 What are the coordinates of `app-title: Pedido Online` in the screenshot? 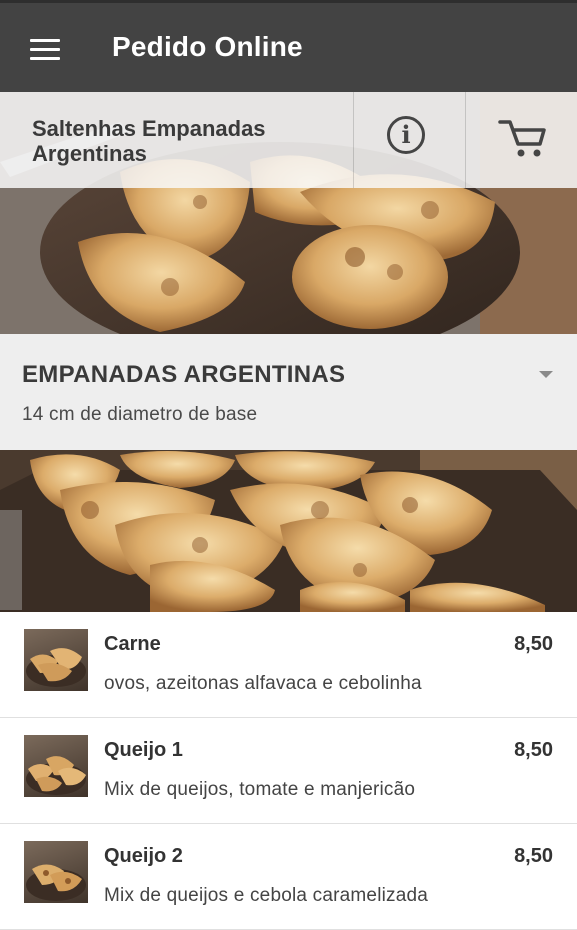 It's located at (207, 46).